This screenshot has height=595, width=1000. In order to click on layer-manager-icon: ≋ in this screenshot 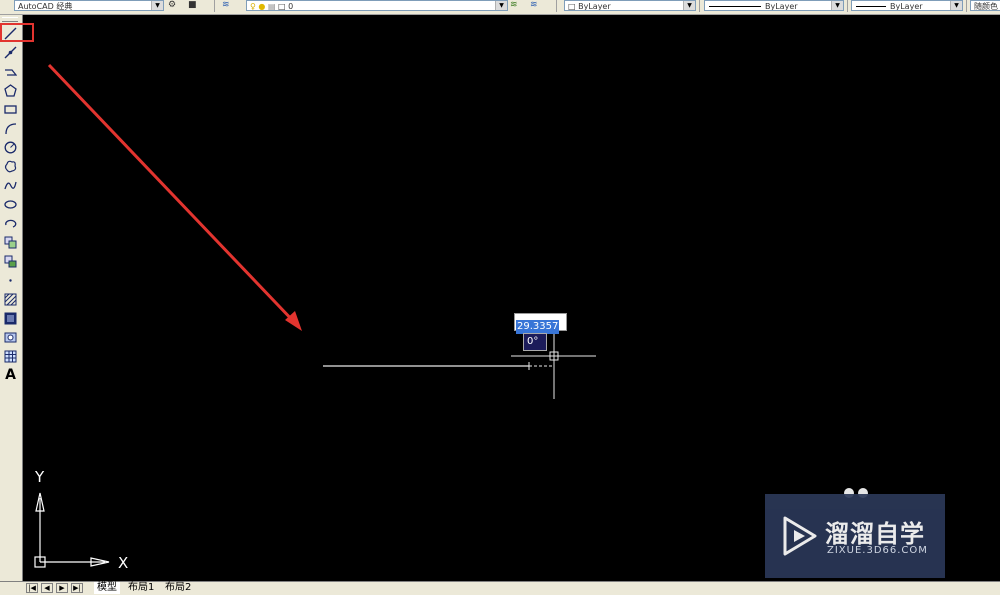, I will do `click(226, 5)`.